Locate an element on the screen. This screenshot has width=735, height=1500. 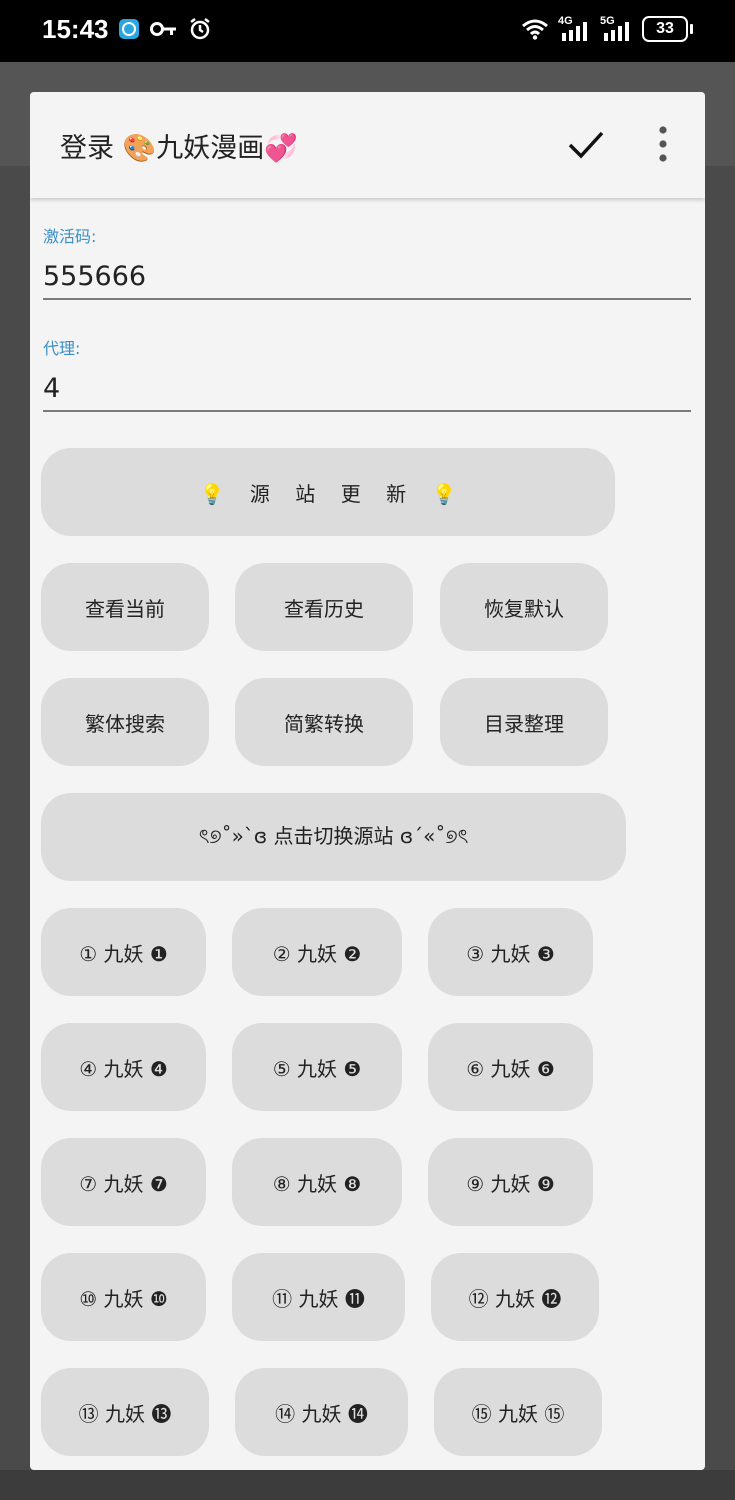
source-button-8: ⑧ 九妖 ❽ is located at coordinates (317, 1182).